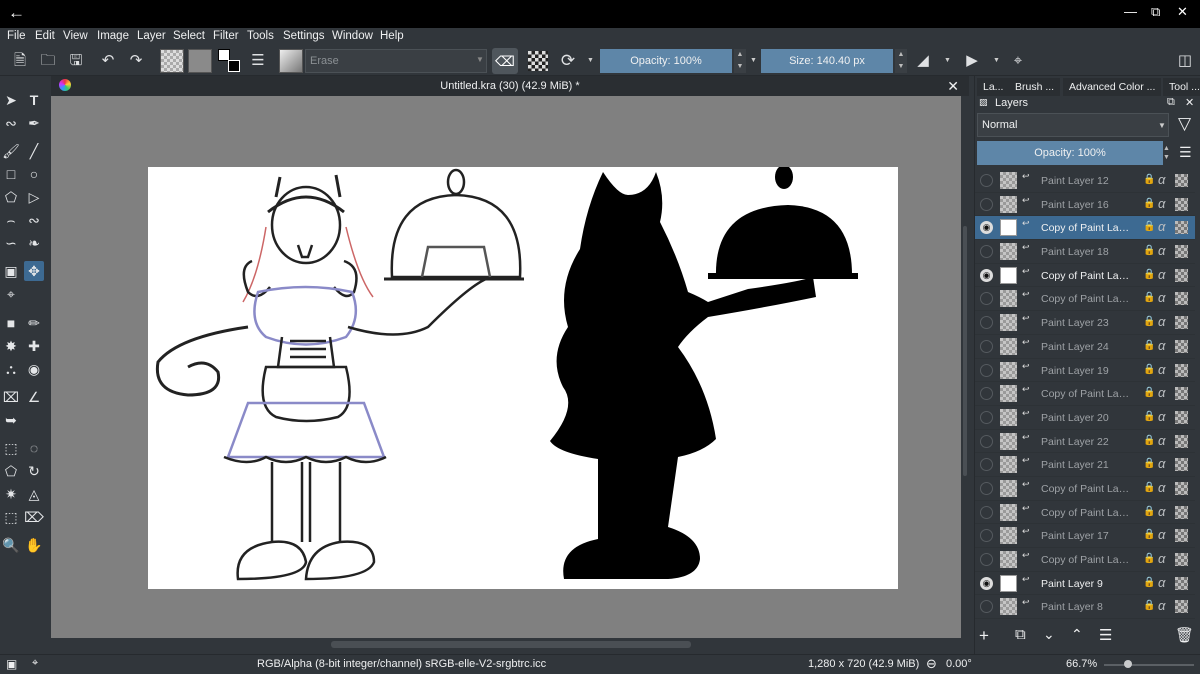  Describe the element at coordinates (1085, 228) in the screenshot. I see `layer-row: ◉ ↩ Copy of Paint Layer... 🔒 α` at that location.